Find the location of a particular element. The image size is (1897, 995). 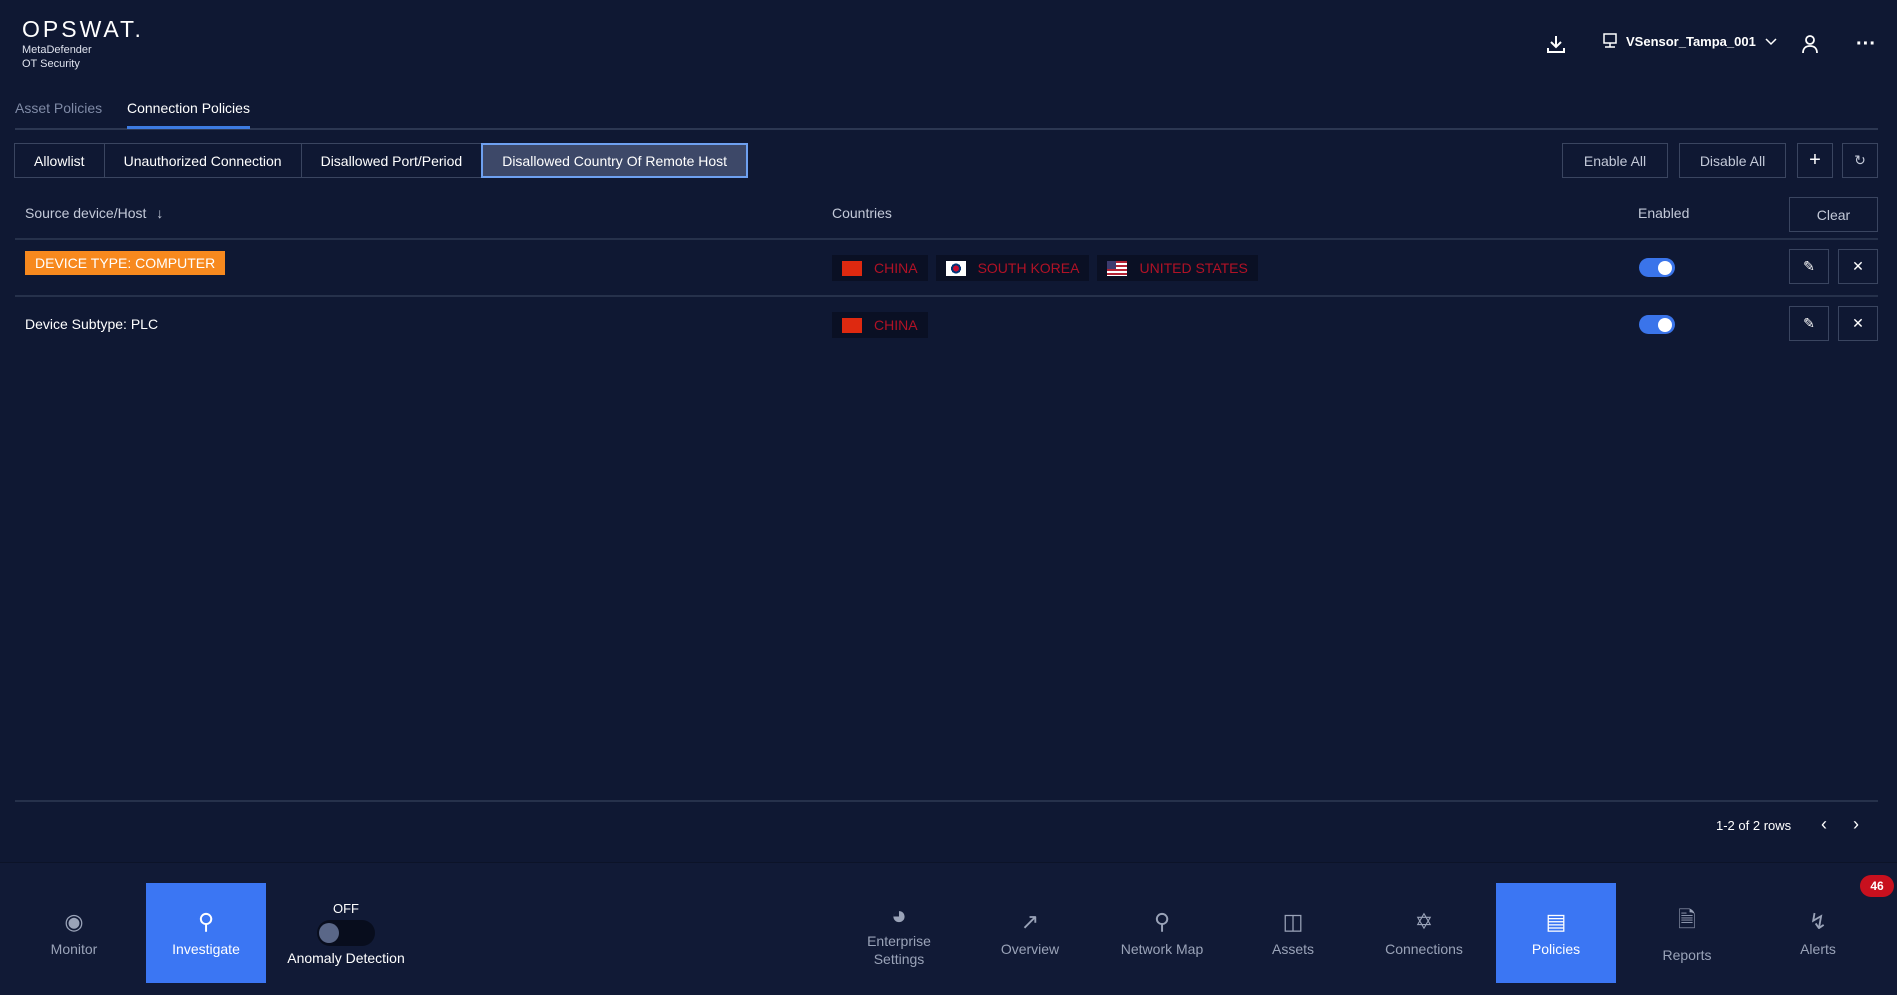

add-button: + is located at coordinates (1815, 160).